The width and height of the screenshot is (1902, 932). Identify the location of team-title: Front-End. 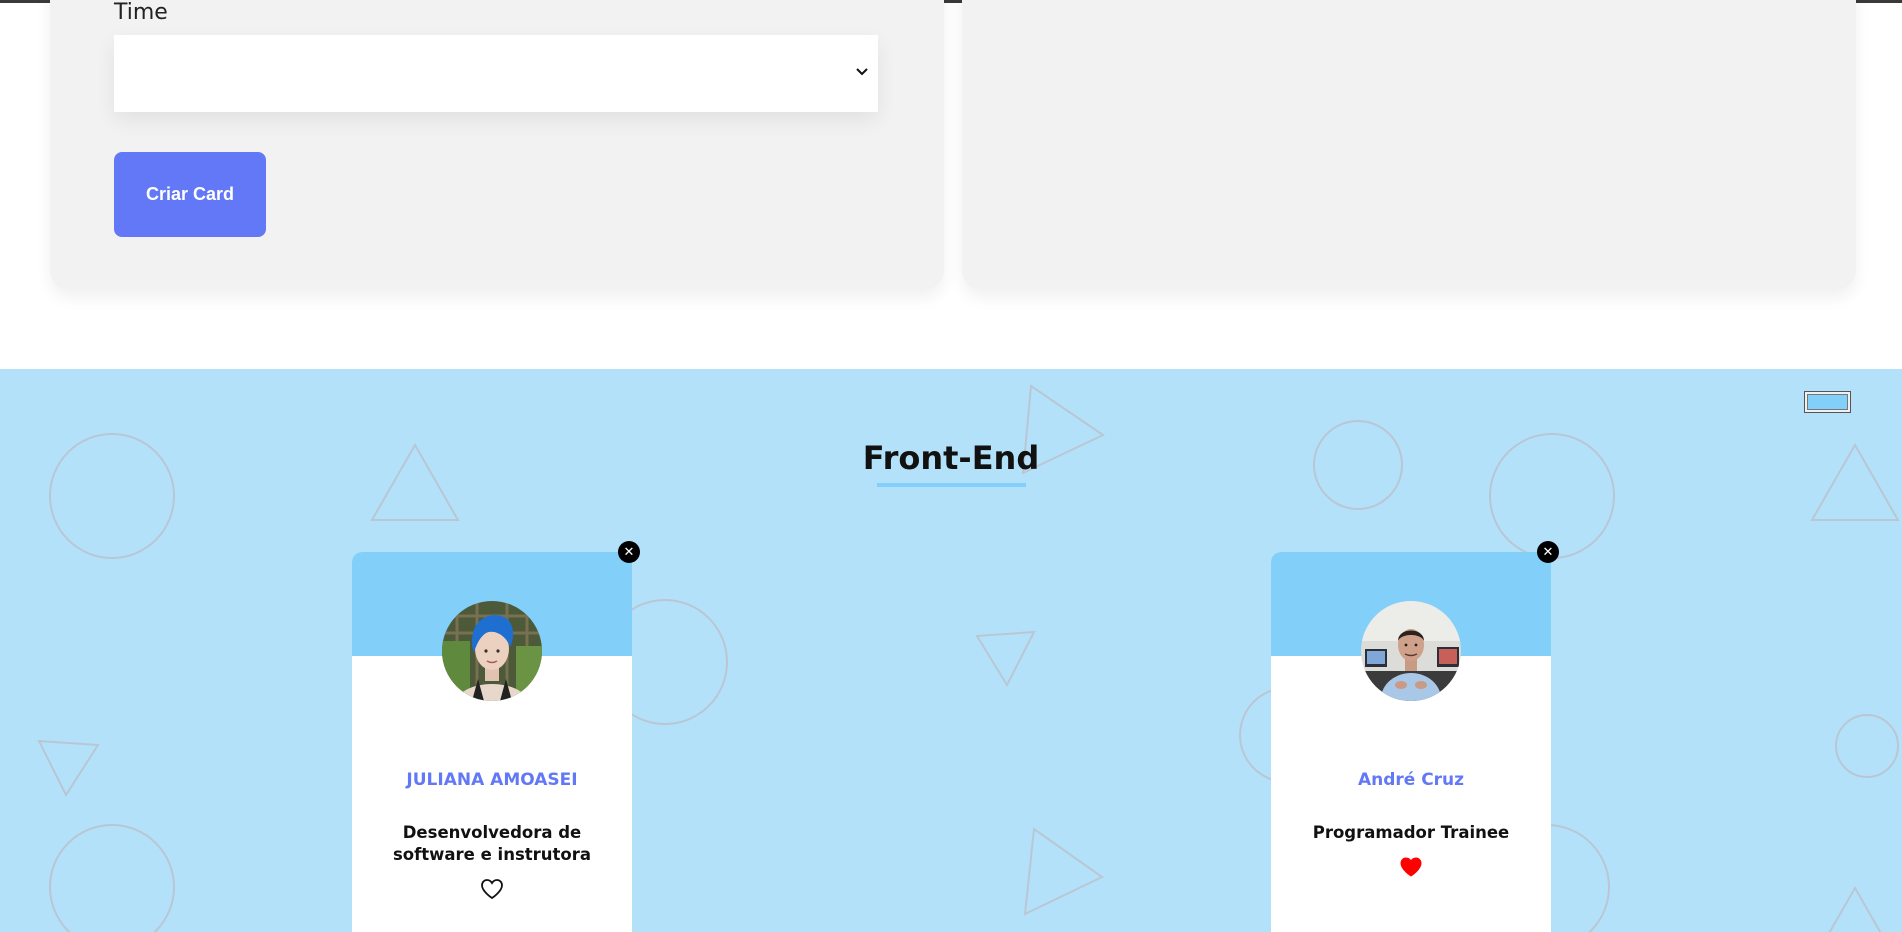
(951, 458).